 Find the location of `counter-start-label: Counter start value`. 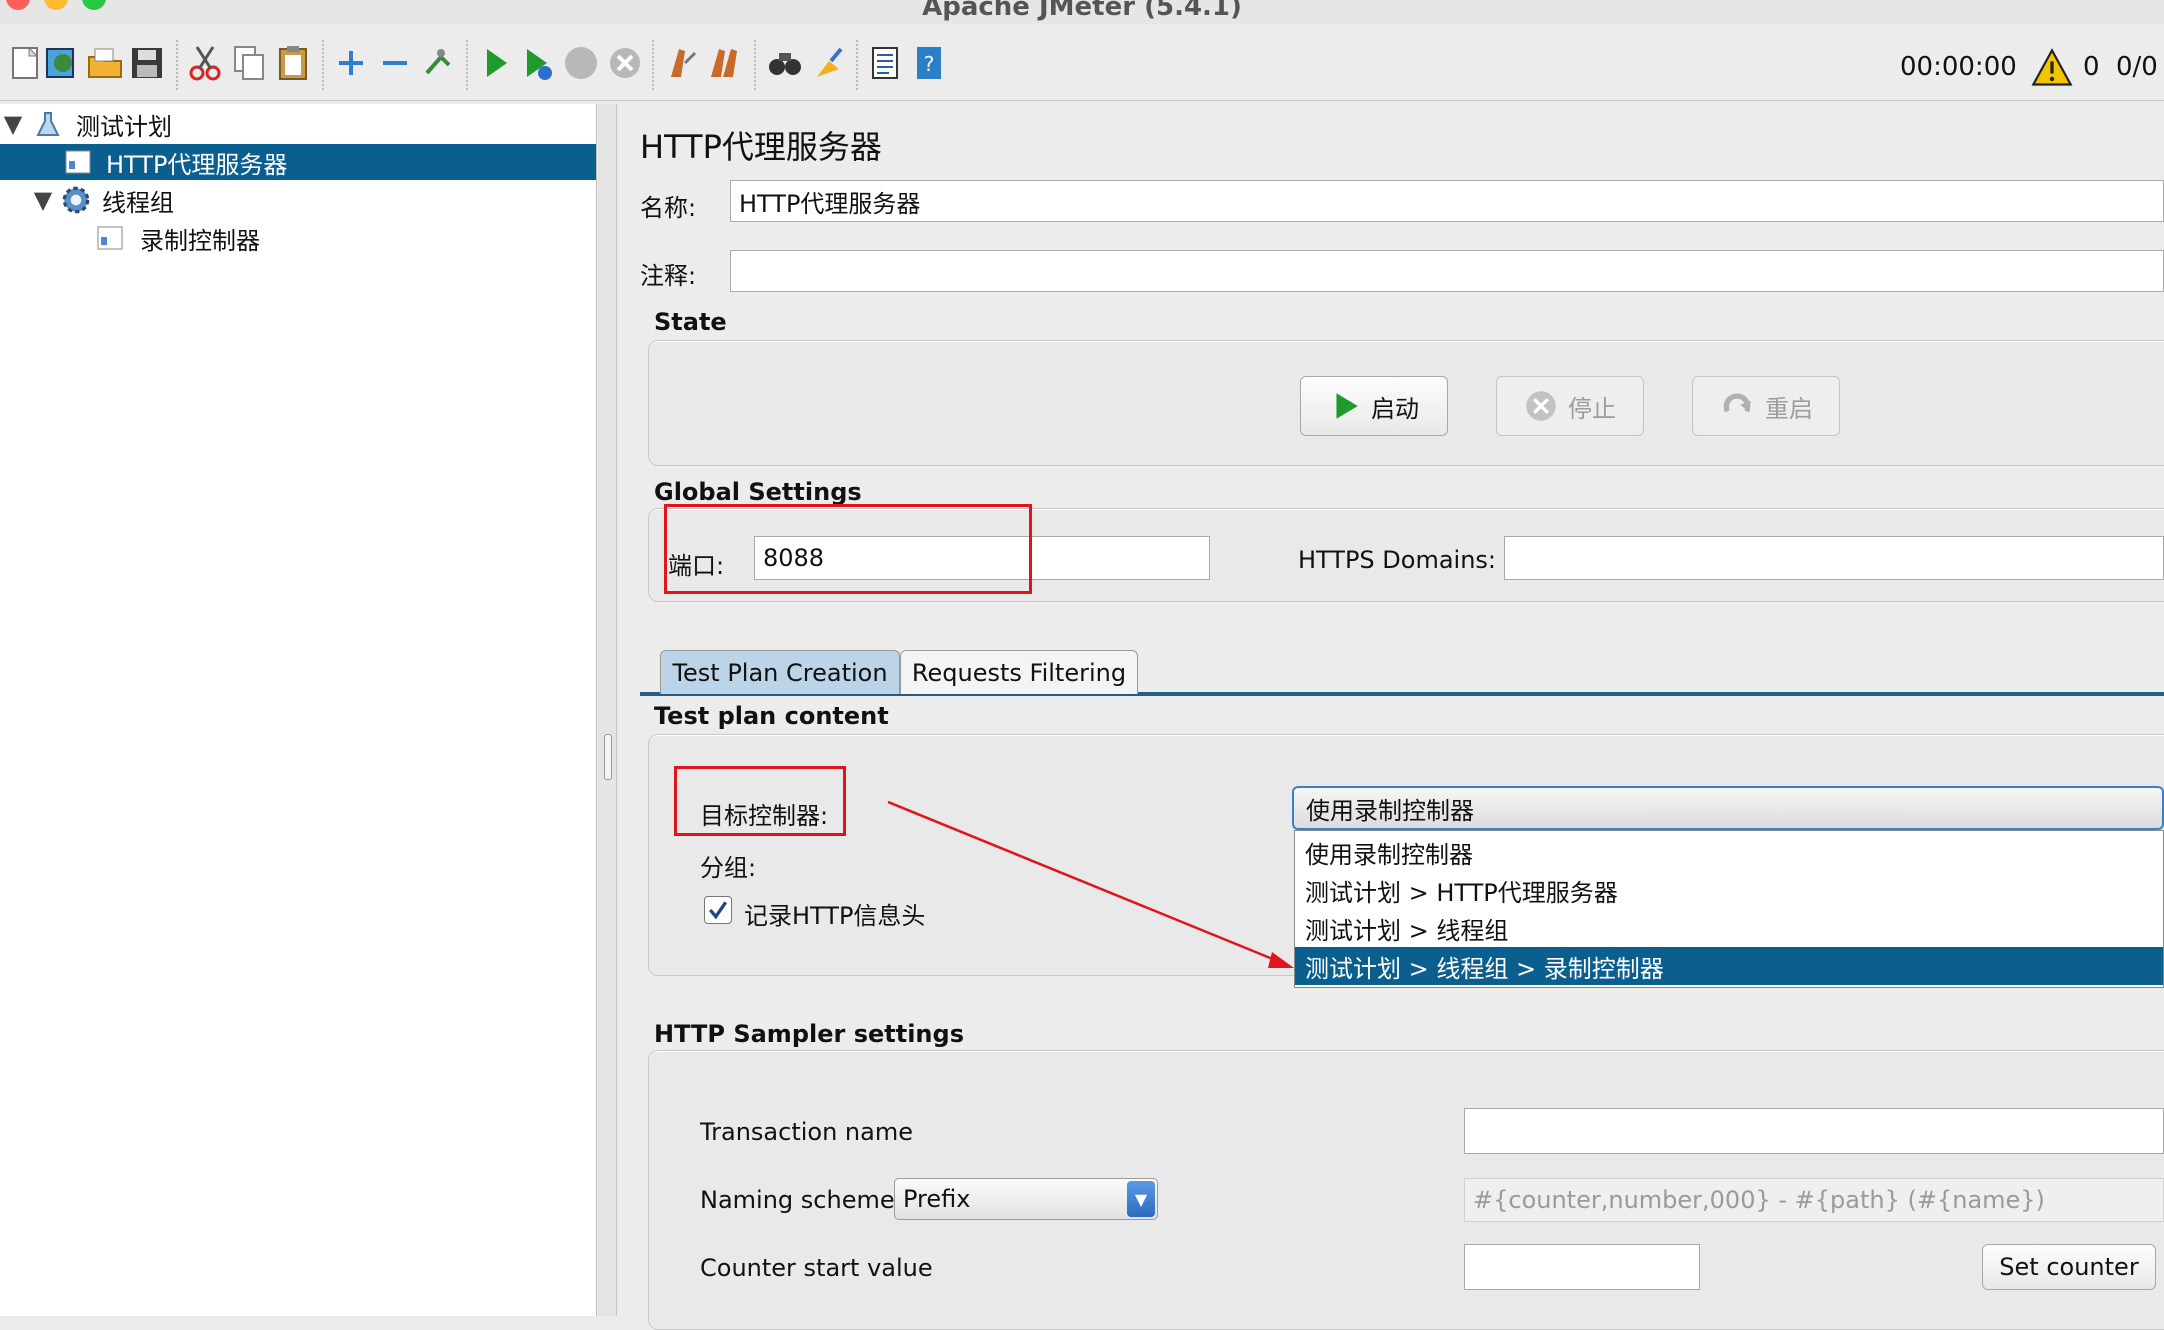

counter-start-label: Counter start value is located at coordinates (816, 1268).